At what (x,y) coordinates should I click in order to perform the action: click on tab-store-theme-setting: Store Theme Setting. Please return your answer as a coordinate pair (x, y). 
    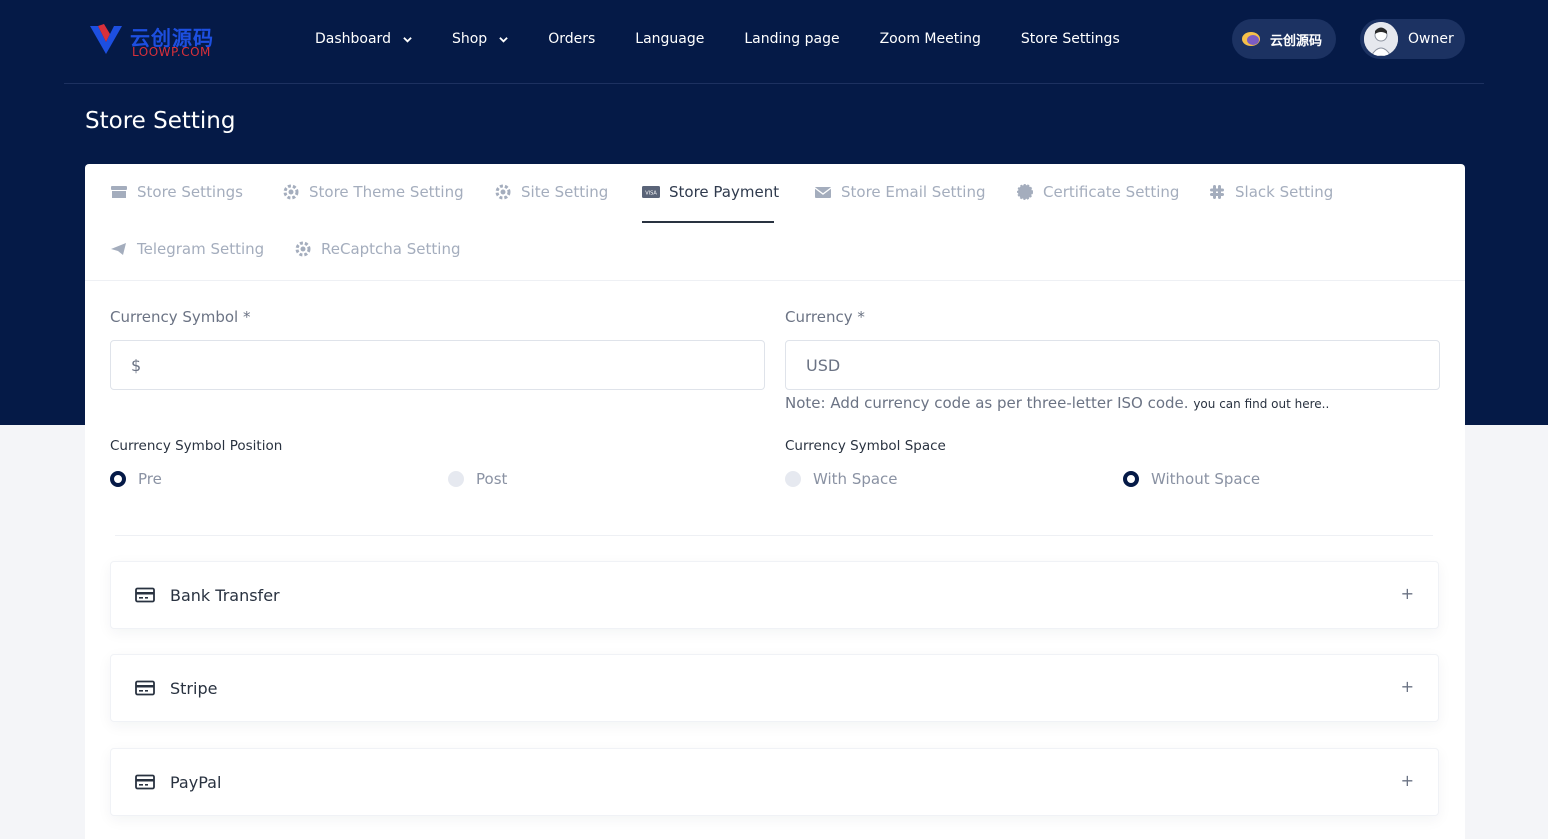
    Looking at the image, I should click on (373, 192).